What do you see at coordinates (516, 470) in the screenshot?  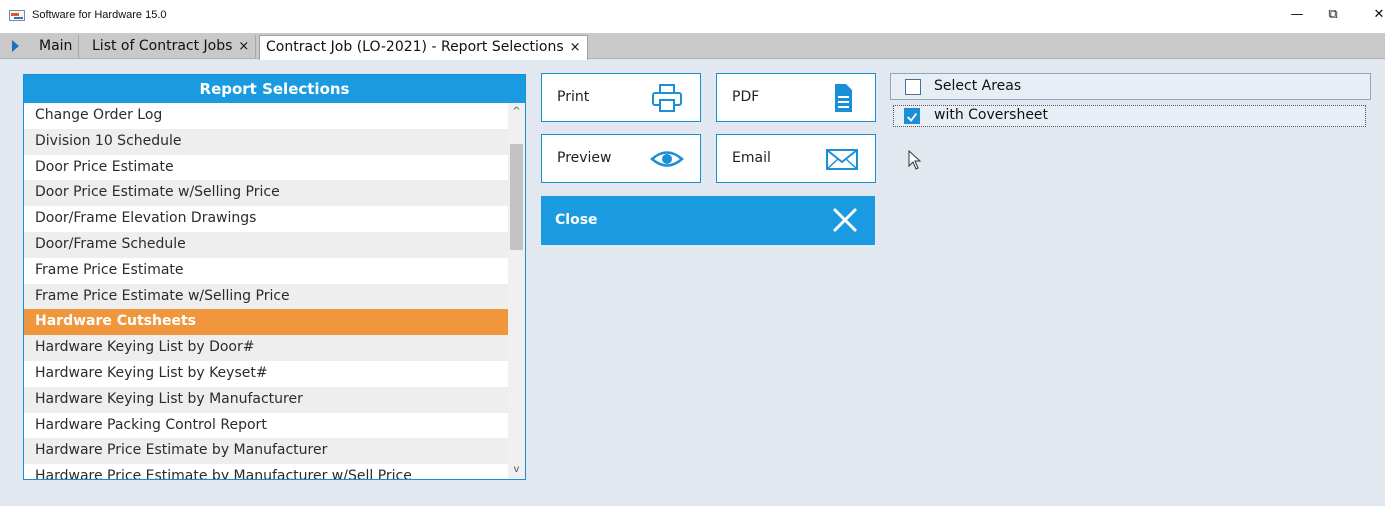 I see `scroll-down-icon: v` at bounding box center [516, 470].